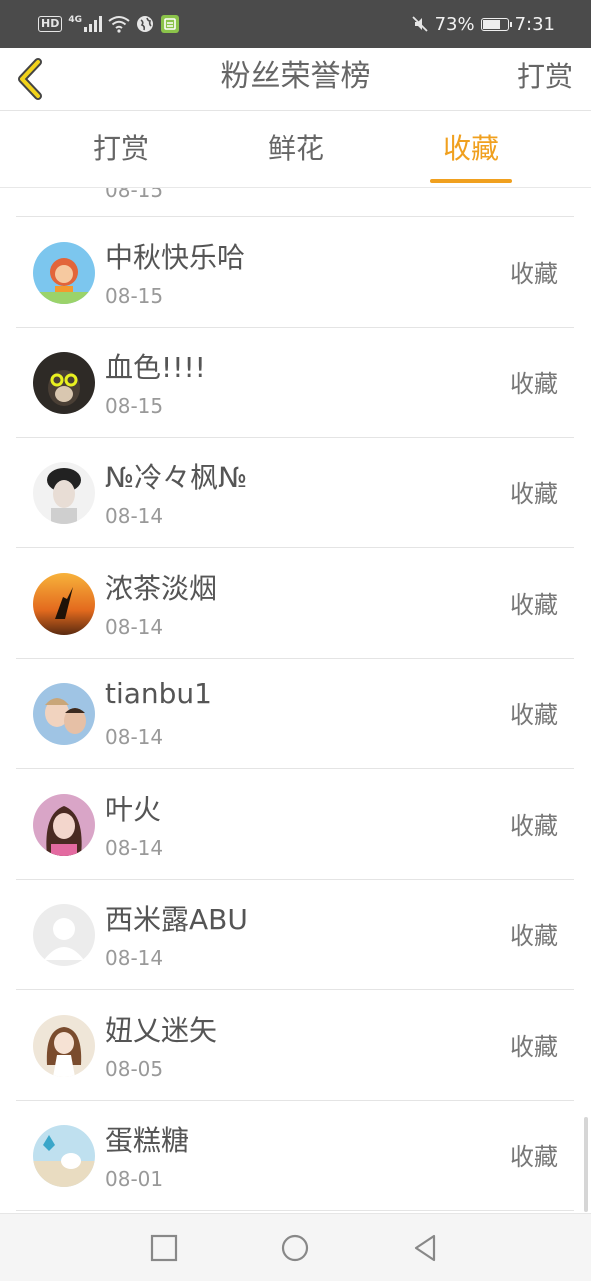 The height and width of the screenshot is (1281, 591). What do you see at coordinates (93, 24) in the screenshot?
I see `signal-icon` at bounding box center [93, 24].